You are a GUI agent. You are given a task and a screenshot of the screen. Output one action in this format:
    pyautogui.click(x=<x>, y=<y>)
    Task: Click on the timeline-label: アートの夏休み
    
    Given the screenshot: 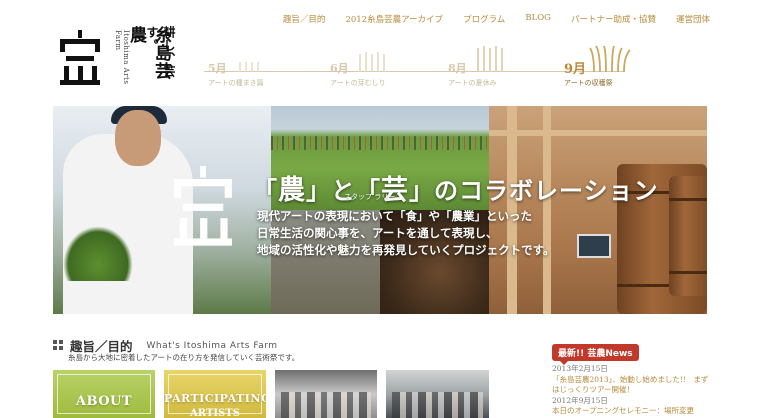 What is the action you would take?
    pyautogui.click(x=472, y=83)
    